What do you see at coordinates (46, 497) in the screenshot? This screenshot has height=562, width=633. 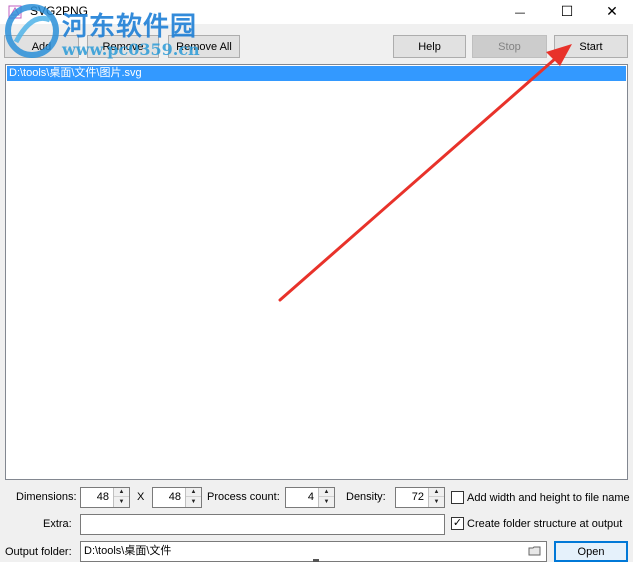 I see `dimensions-label: Dimensions:` at bounding box center [46, 497].